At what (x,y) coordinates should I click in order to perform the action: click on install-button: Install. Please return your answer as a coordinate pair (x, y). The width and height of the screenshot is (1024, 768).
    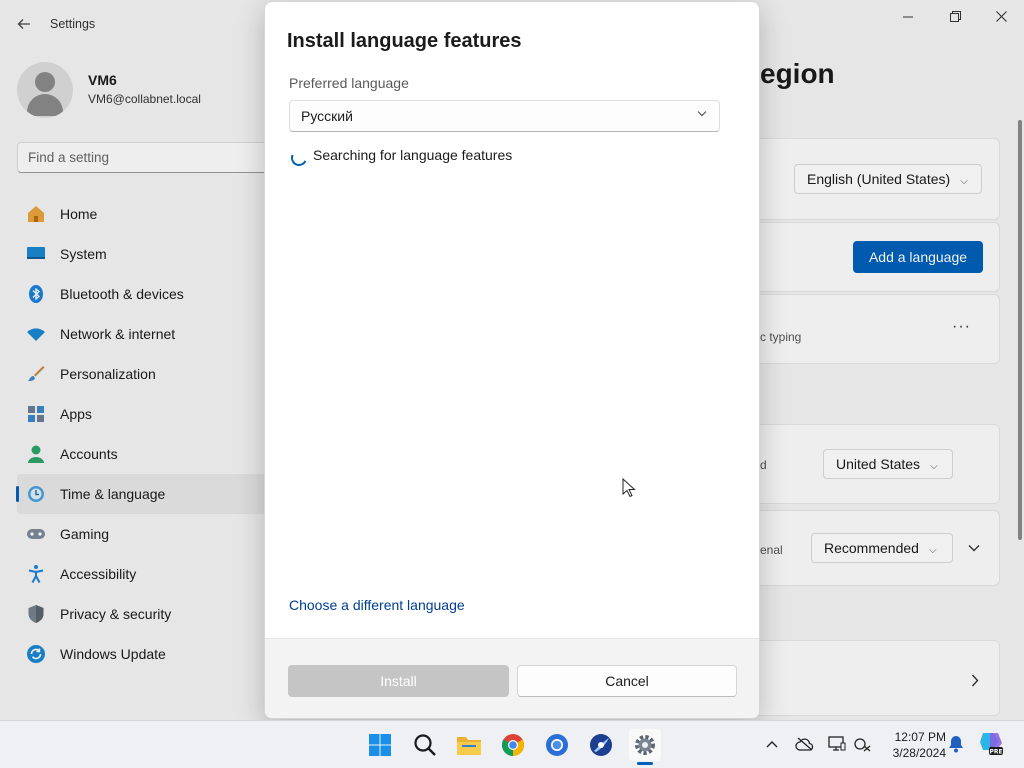
    Looking at the image, I should click on (398, 681).